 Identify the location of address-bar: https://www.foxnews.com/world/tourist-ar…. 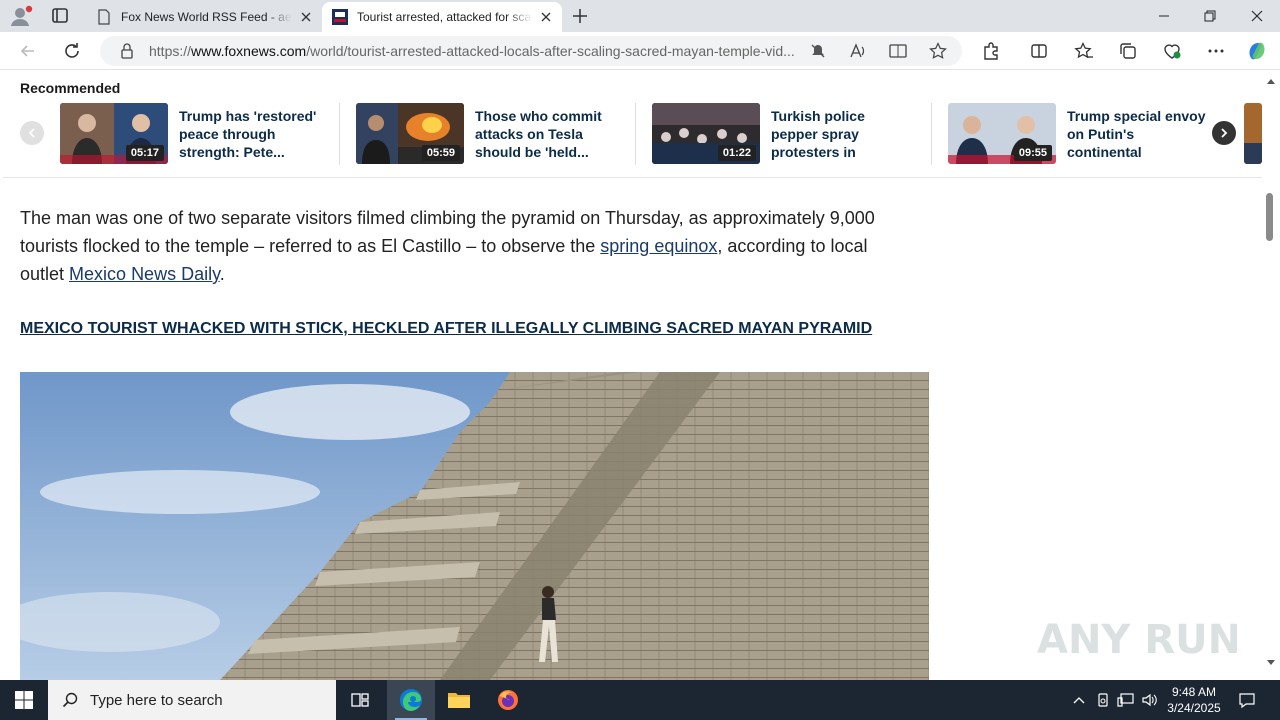
(531, 51).